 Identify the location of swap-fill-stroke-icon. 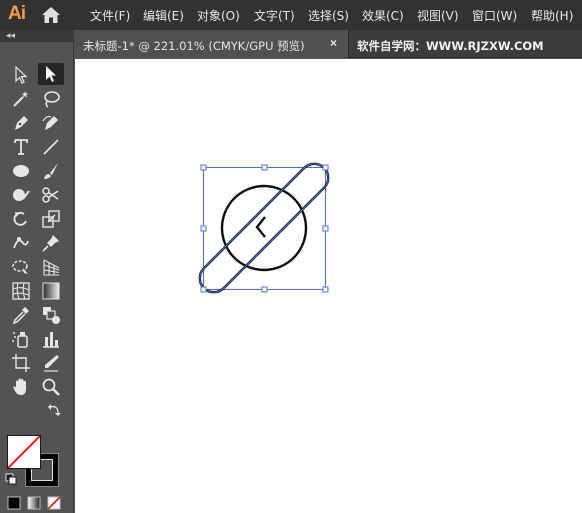
(54, 410).